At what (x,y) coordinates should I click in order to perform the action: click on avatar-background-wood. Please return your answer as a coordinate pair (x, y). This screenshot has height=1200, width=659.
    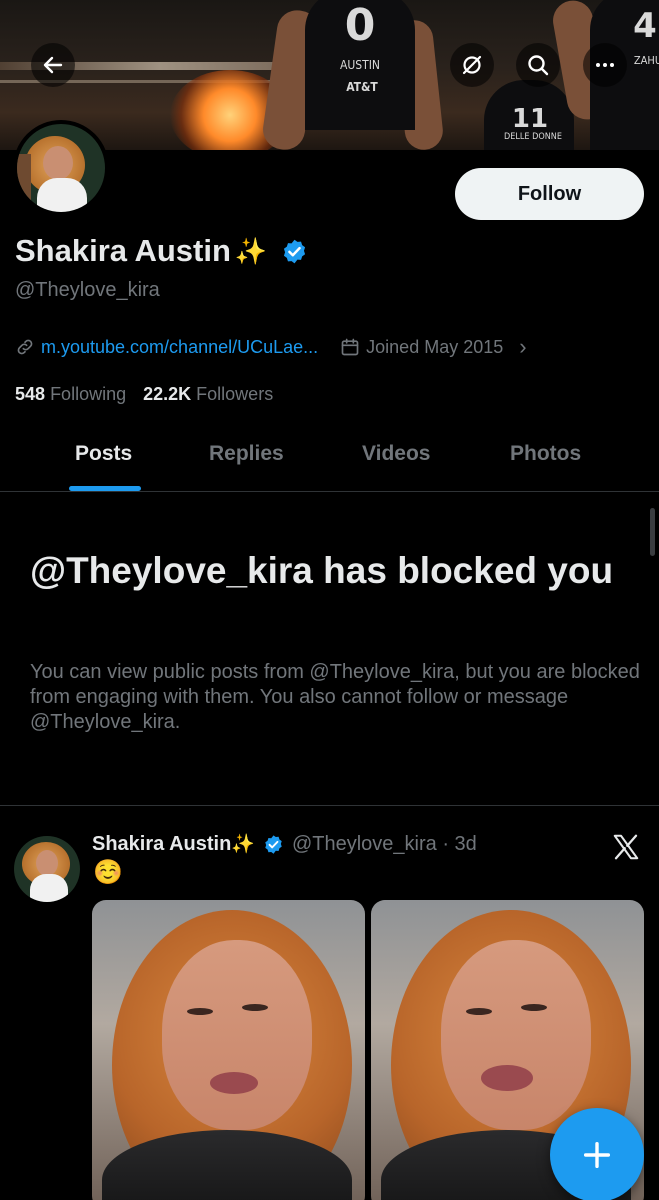
    Looking at the image, I should click on (24, 183).